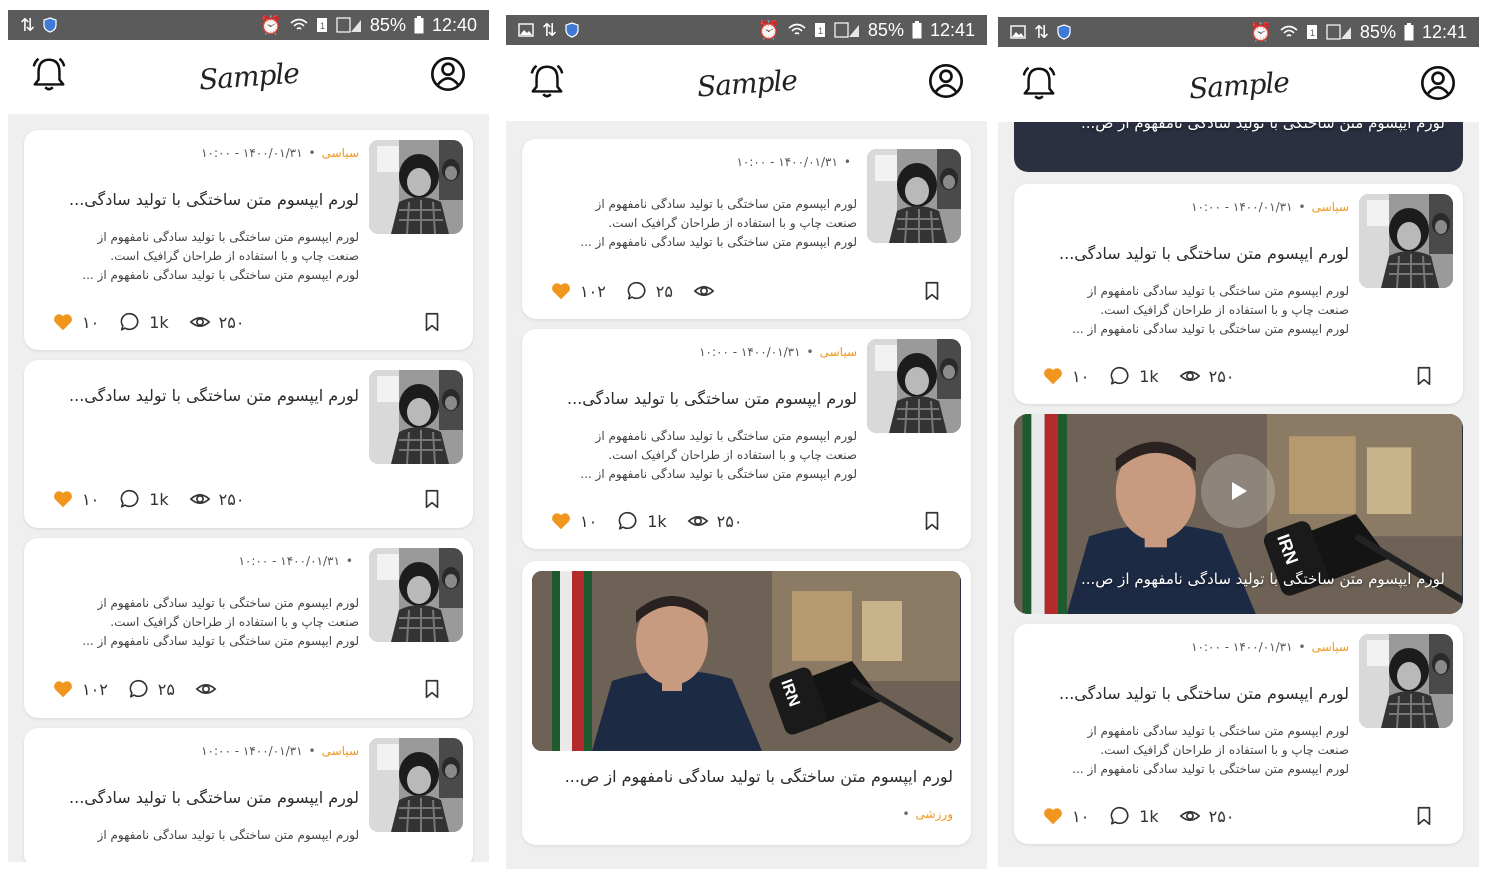 The width and height of the screenshot is (1491, 887). What do you see at coordinates (1238, 491) in the screenshot?
I see `play-icon` at bounding box center [1238, 491].